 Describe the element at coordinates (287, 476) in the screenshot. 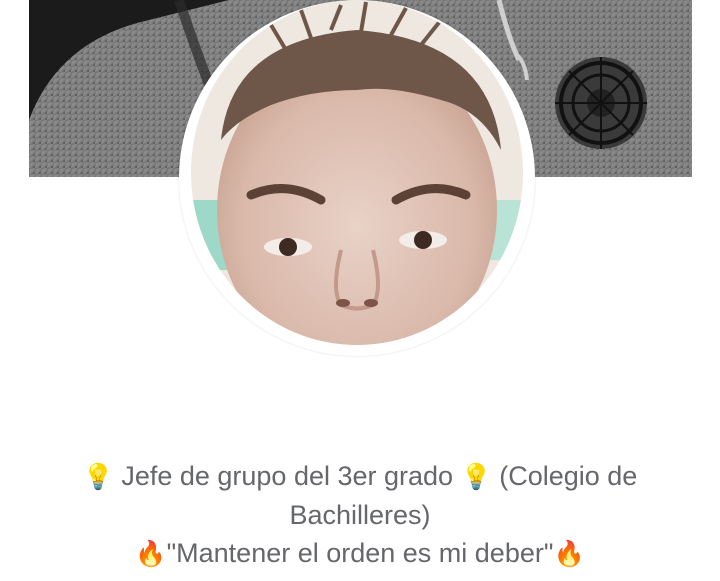

I see `bio-role-text: Jefe de grupo del 3er grado` at that location.